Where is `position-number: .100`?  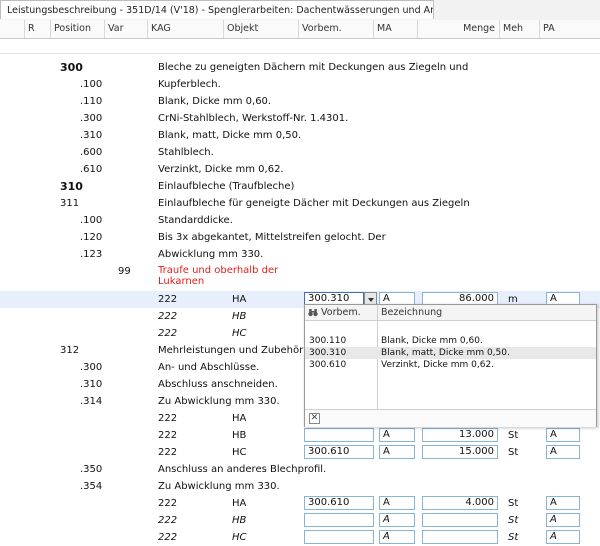
position-number: .100 is located at coordinates (91, 220).